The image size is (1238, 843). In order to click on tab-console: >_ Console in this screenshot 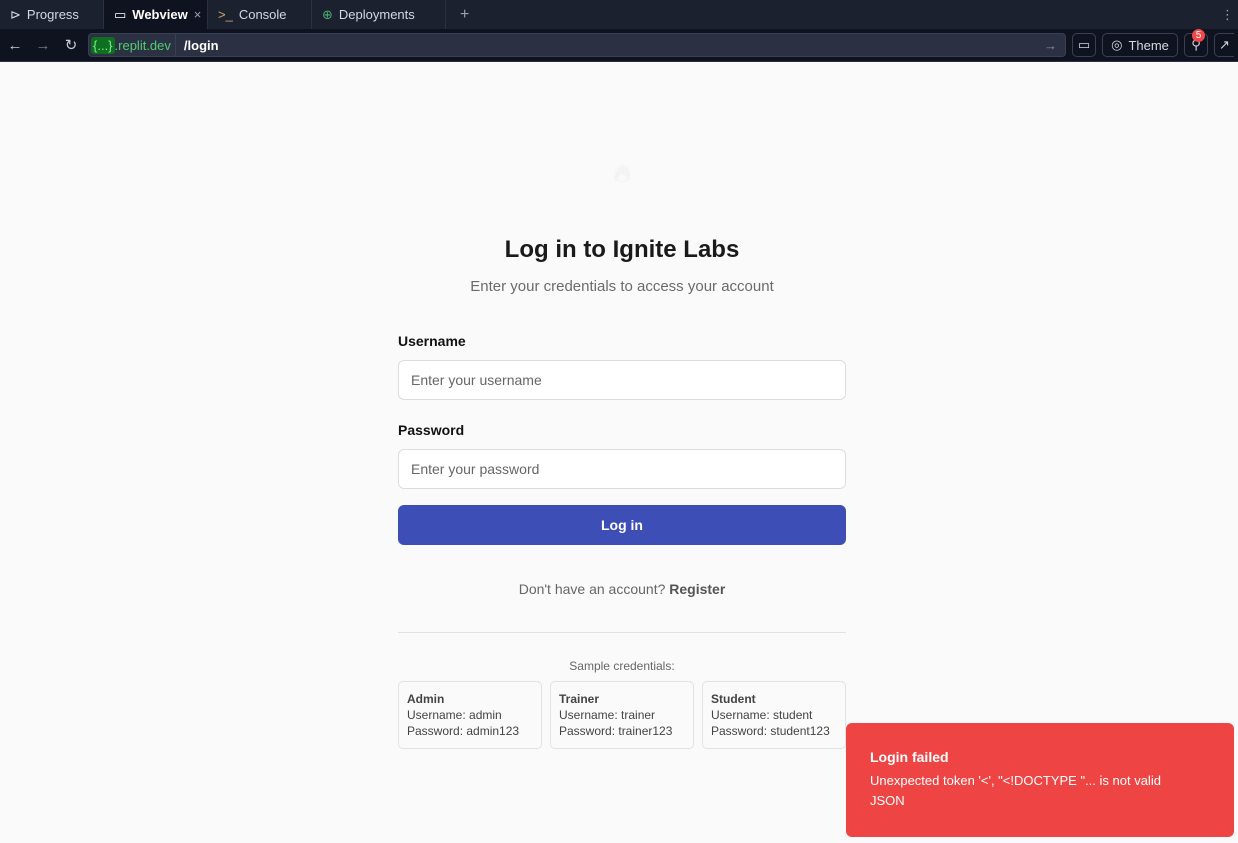, I will do `click(260, 14)`.